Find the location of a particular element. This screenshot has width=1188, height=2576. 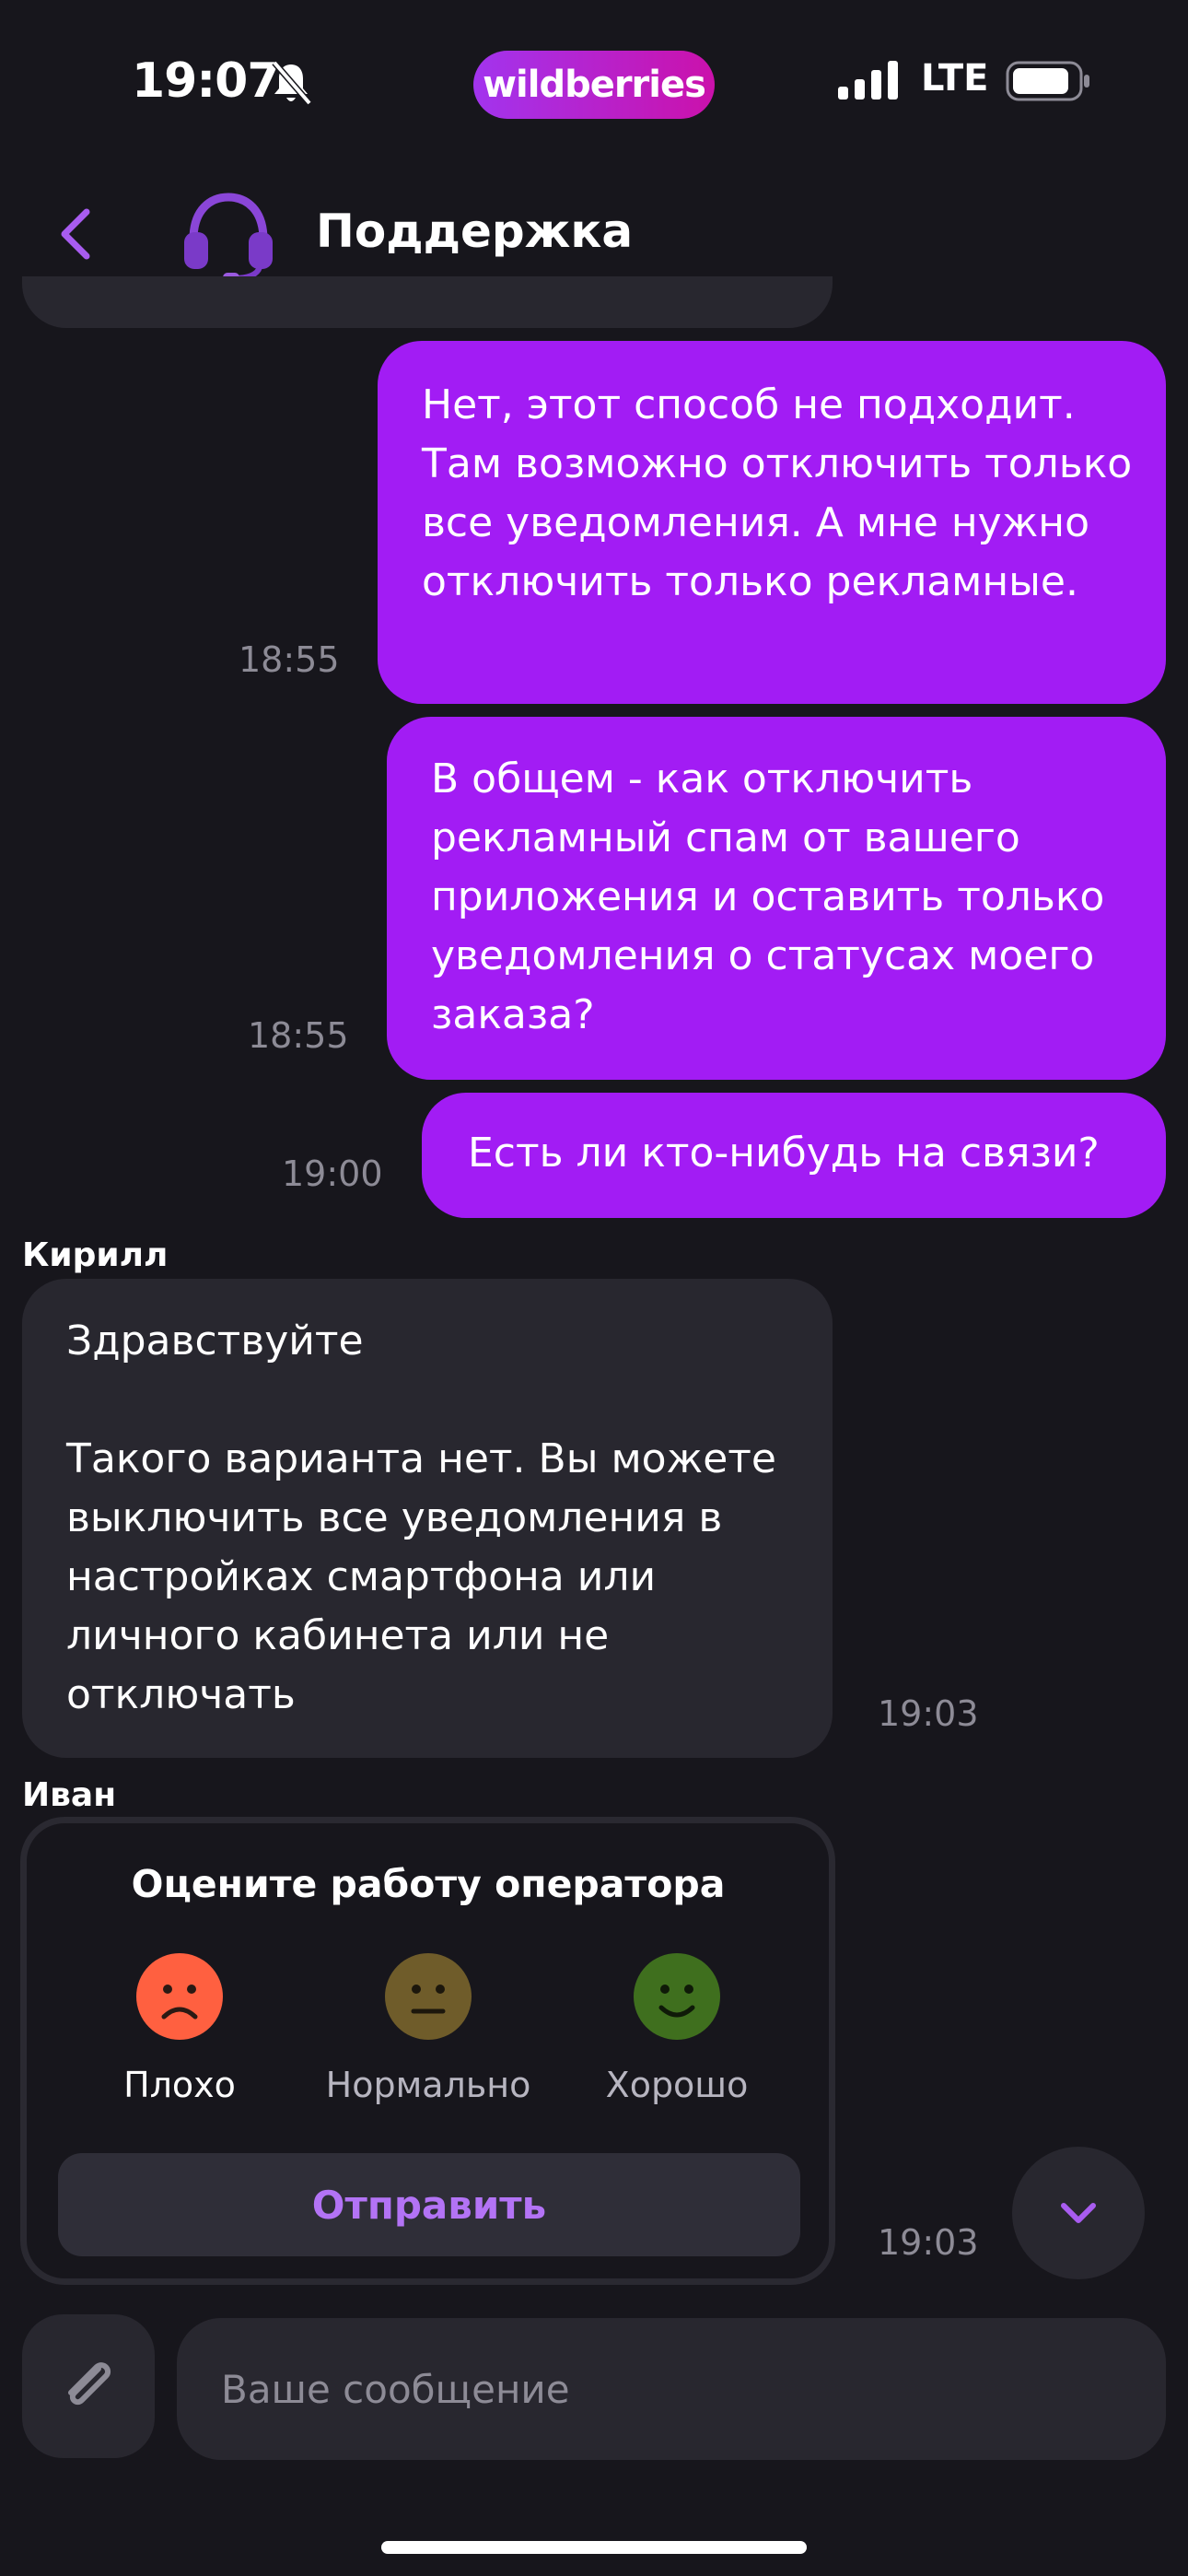

rating-option-label: Хорошо is located at coordinates (676, 2085).